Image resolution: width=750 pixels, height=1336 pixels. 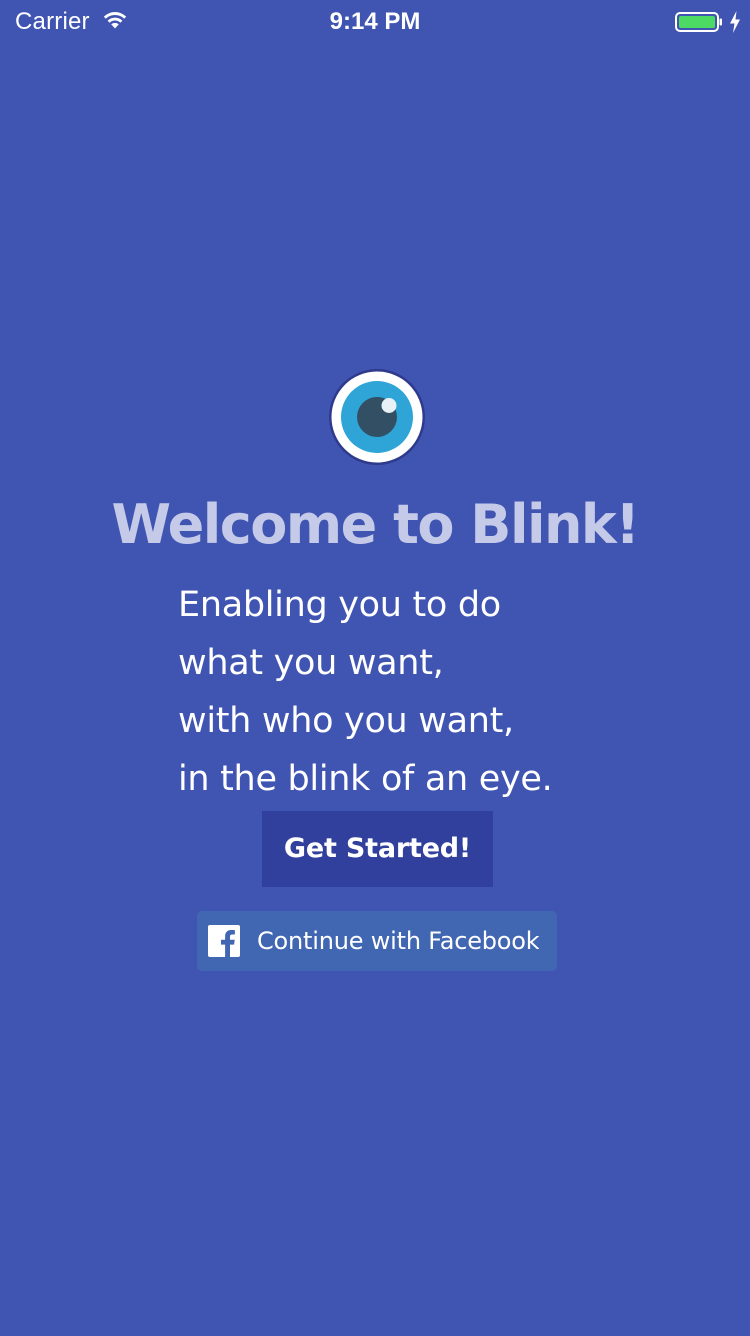 I want to click on welcome-title: Welcome to Blink!, so click(x=375, y=524).